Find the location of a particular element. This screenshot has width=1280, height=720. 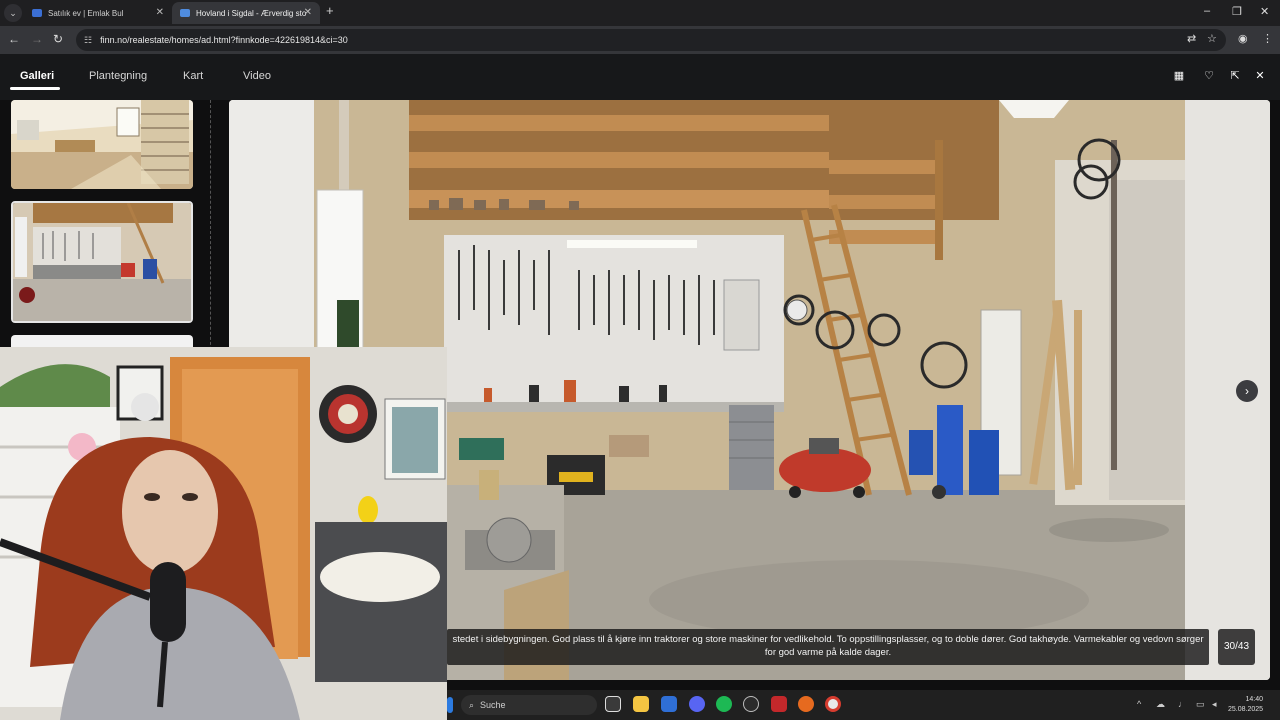

gallery-divider is located at coordinates (210, 230).